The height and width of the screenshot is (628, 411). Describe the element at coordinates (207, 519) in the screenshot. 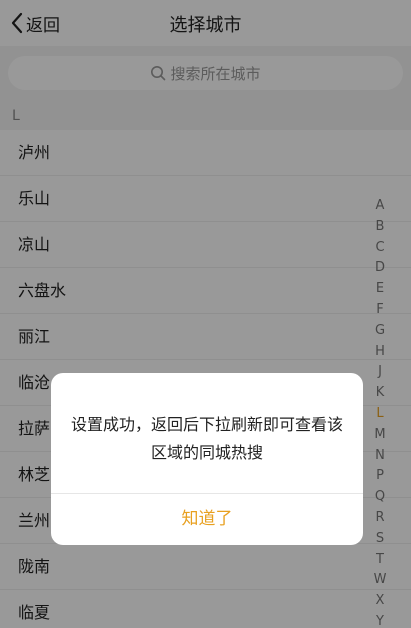

I see `got-it-button: 知道了` at that location.